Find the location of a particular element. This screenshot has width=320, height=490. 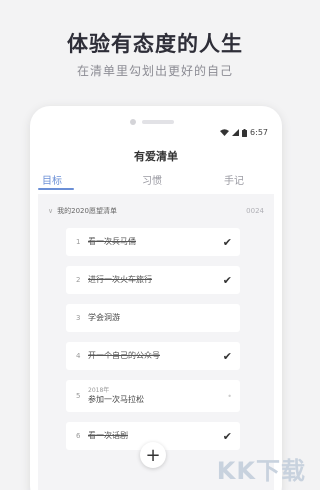

app-title: 有爱清单 is located at coordinates (156, 156).